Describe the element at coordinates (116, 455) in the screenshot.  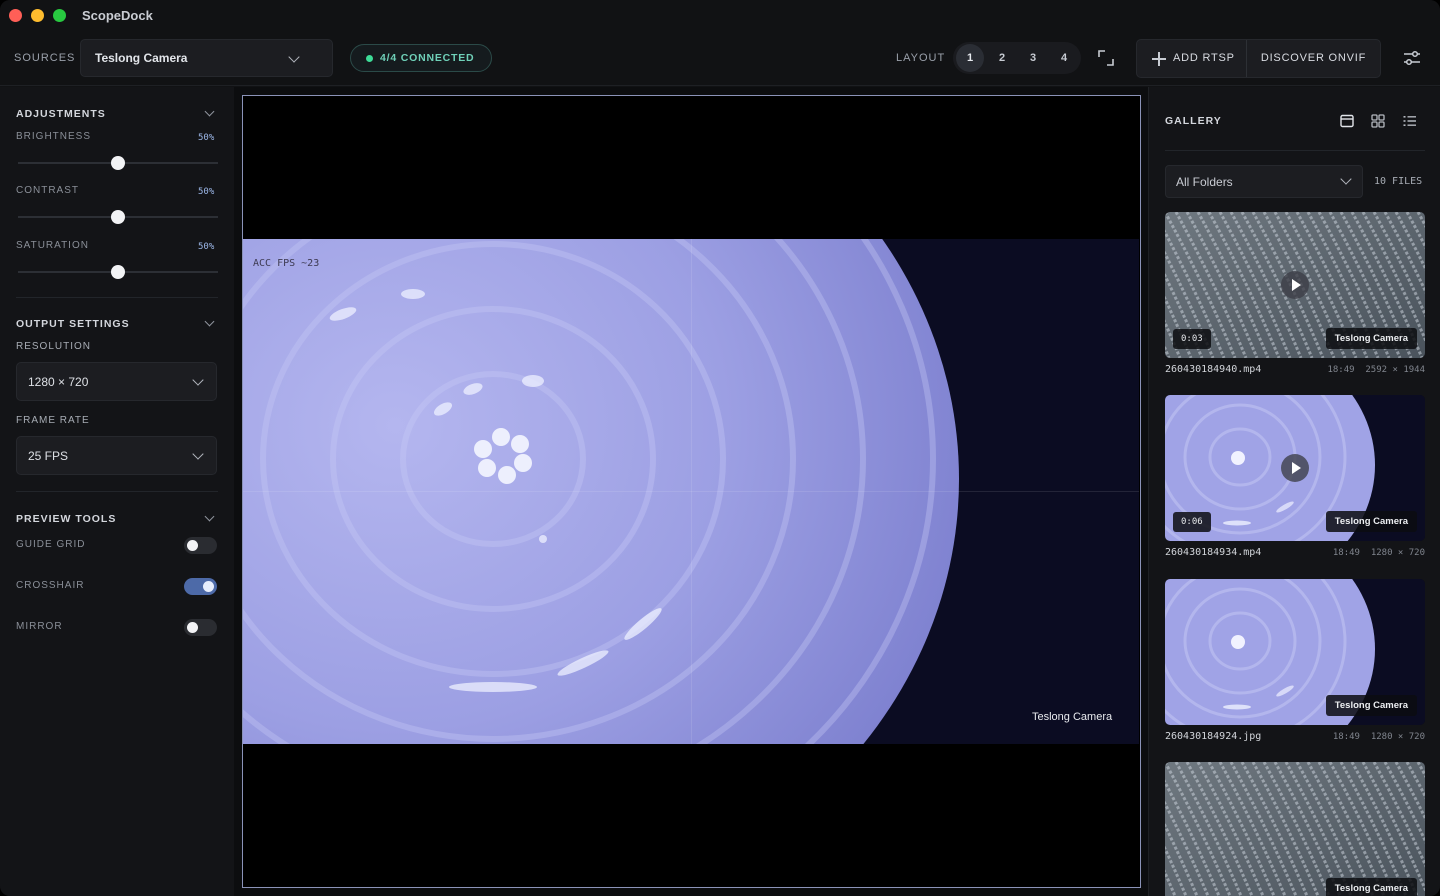
I see `frame-rate-select: 25 FPS` at that location.